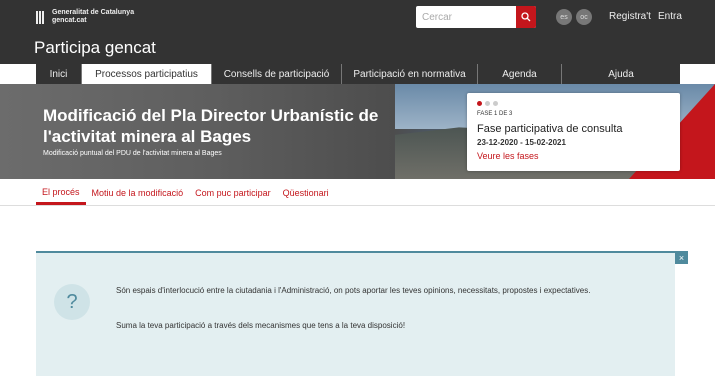  What do you see at coordinates (93, 17) in the screenshot?
I see `logo-text: Generalitat de Catalunya gencat.cat` at bounding box center [93, 17].